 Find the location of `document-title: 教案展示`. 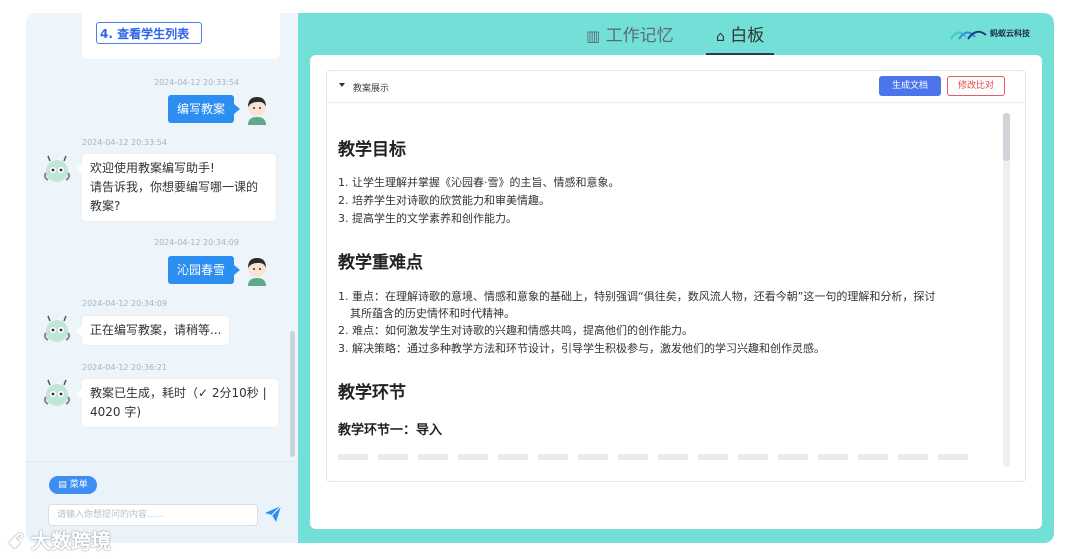

document-title: 教案展示 is located at coordinates (371, 89).